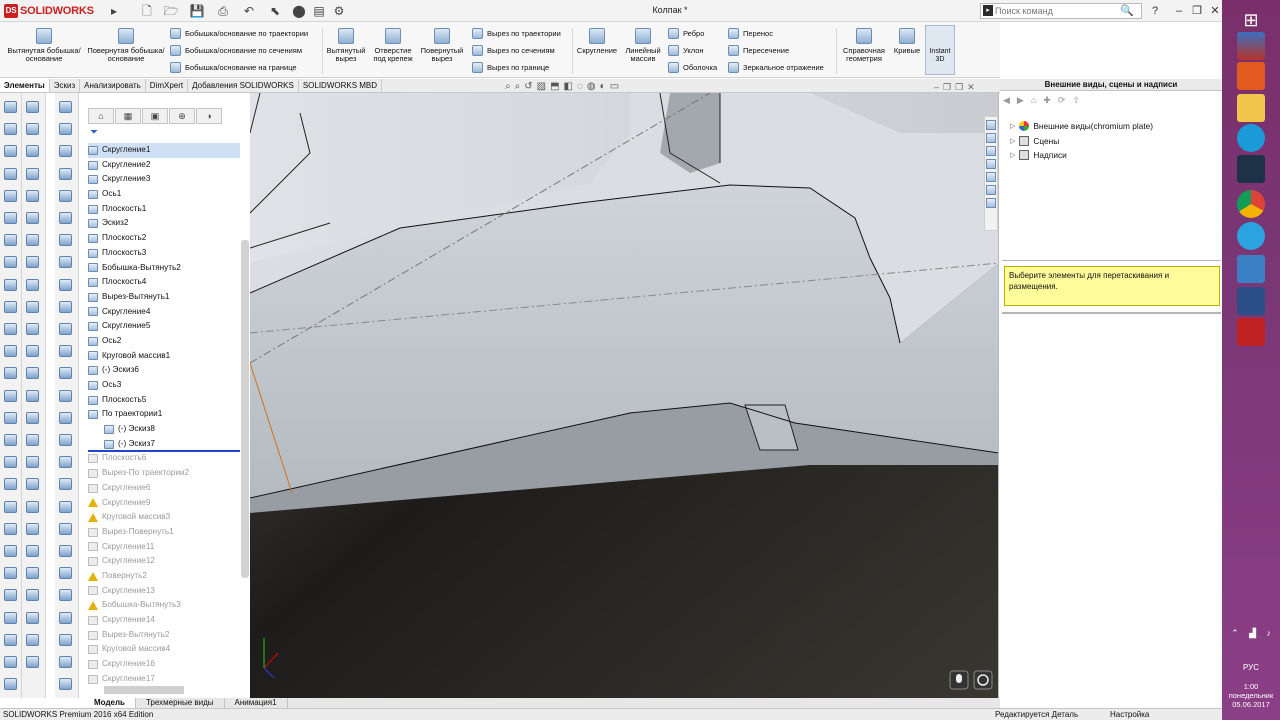 The width and height of the screenshot is (1280, 721). Describe the element at coordinates (113, 85) in the screenshot. I see `tab-evaluate: Анализировать` at that location.